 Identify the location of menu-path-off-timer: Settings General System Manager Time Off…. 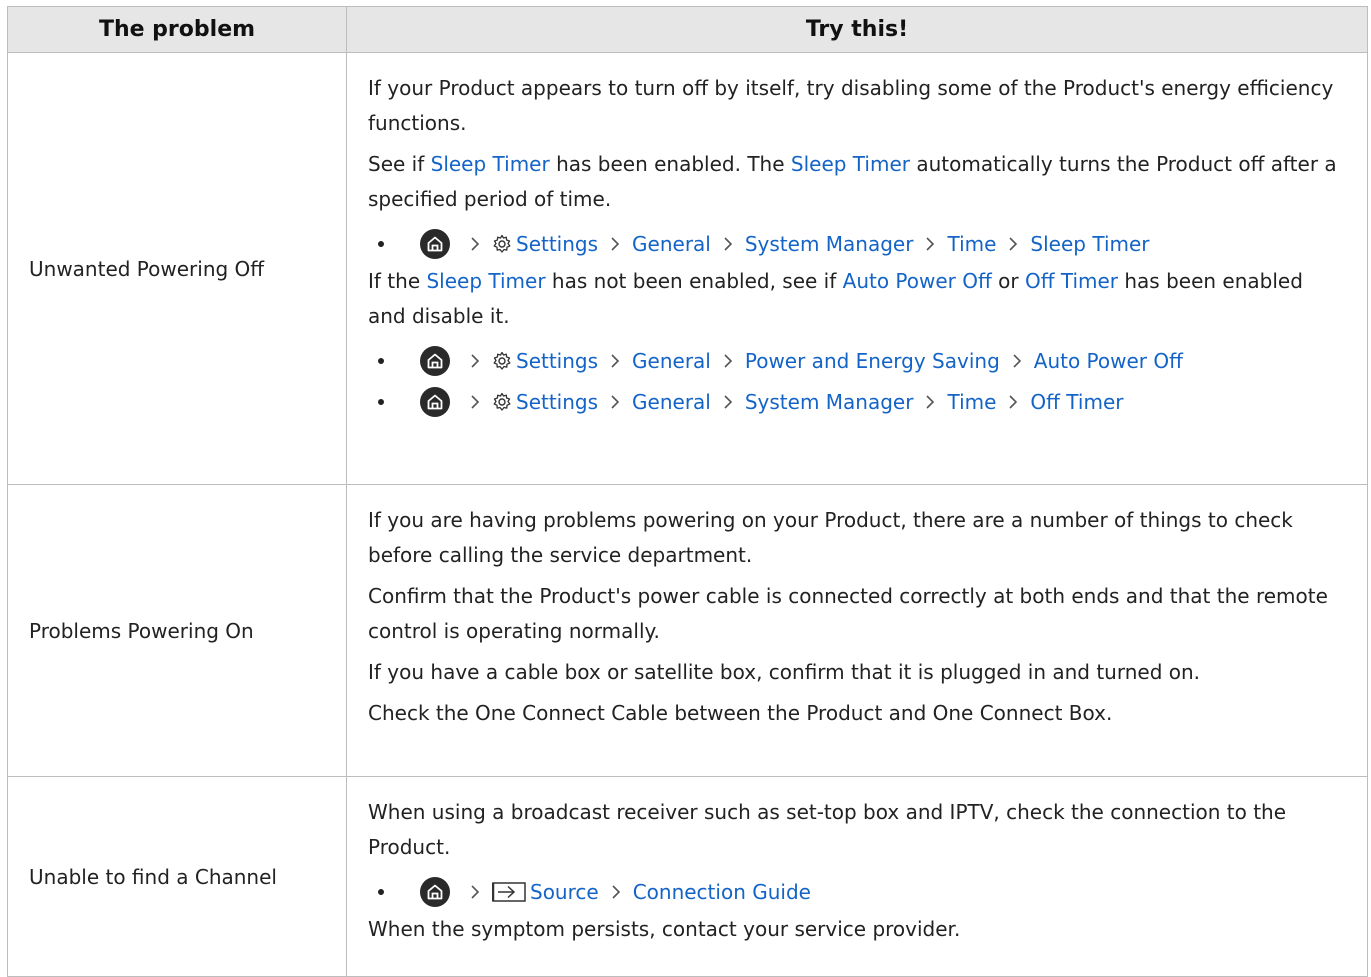
(856, 401).